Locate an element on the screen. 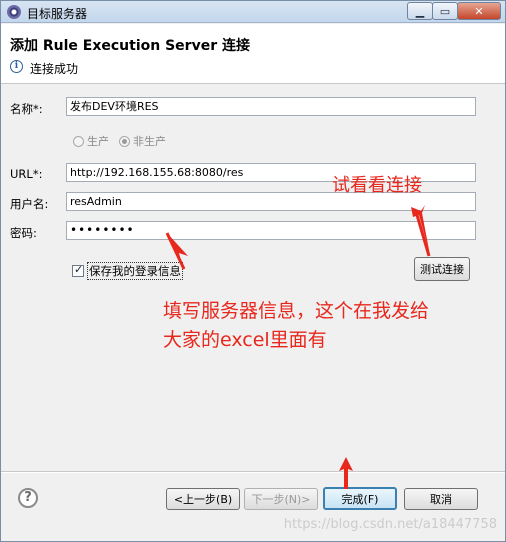 The image size is (506, 542). watermark: https://blog.csdn.net/a18447758 is located at coordinates (390, 524).